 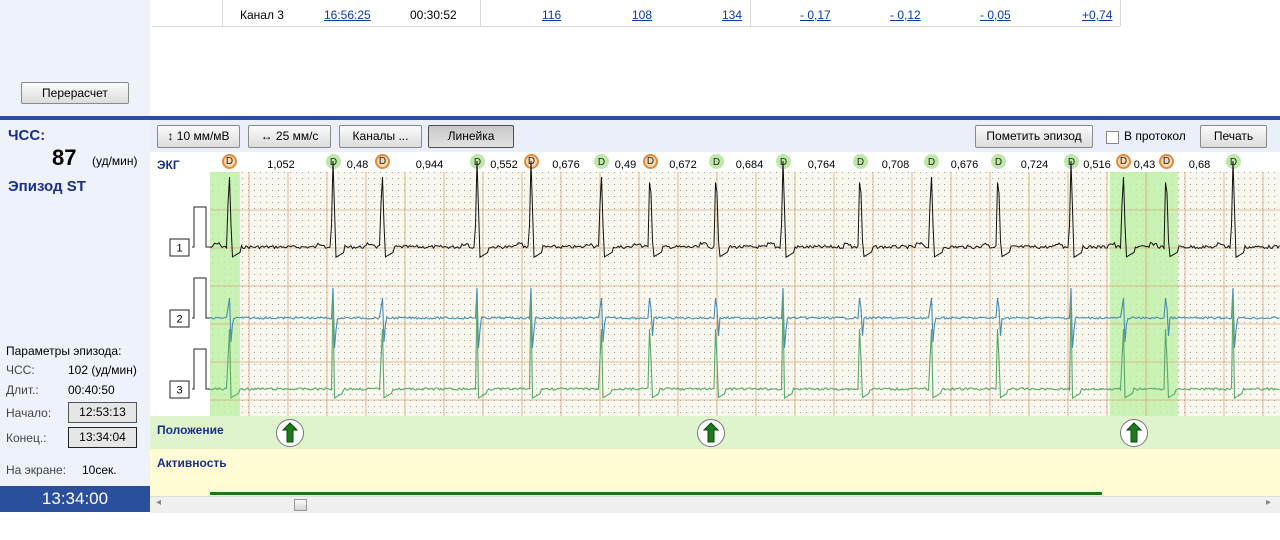 What do you see at coordinates (642, 15) in the screenshot?
I see `cell-hr-link: 108` at bounding box center [642, 15].